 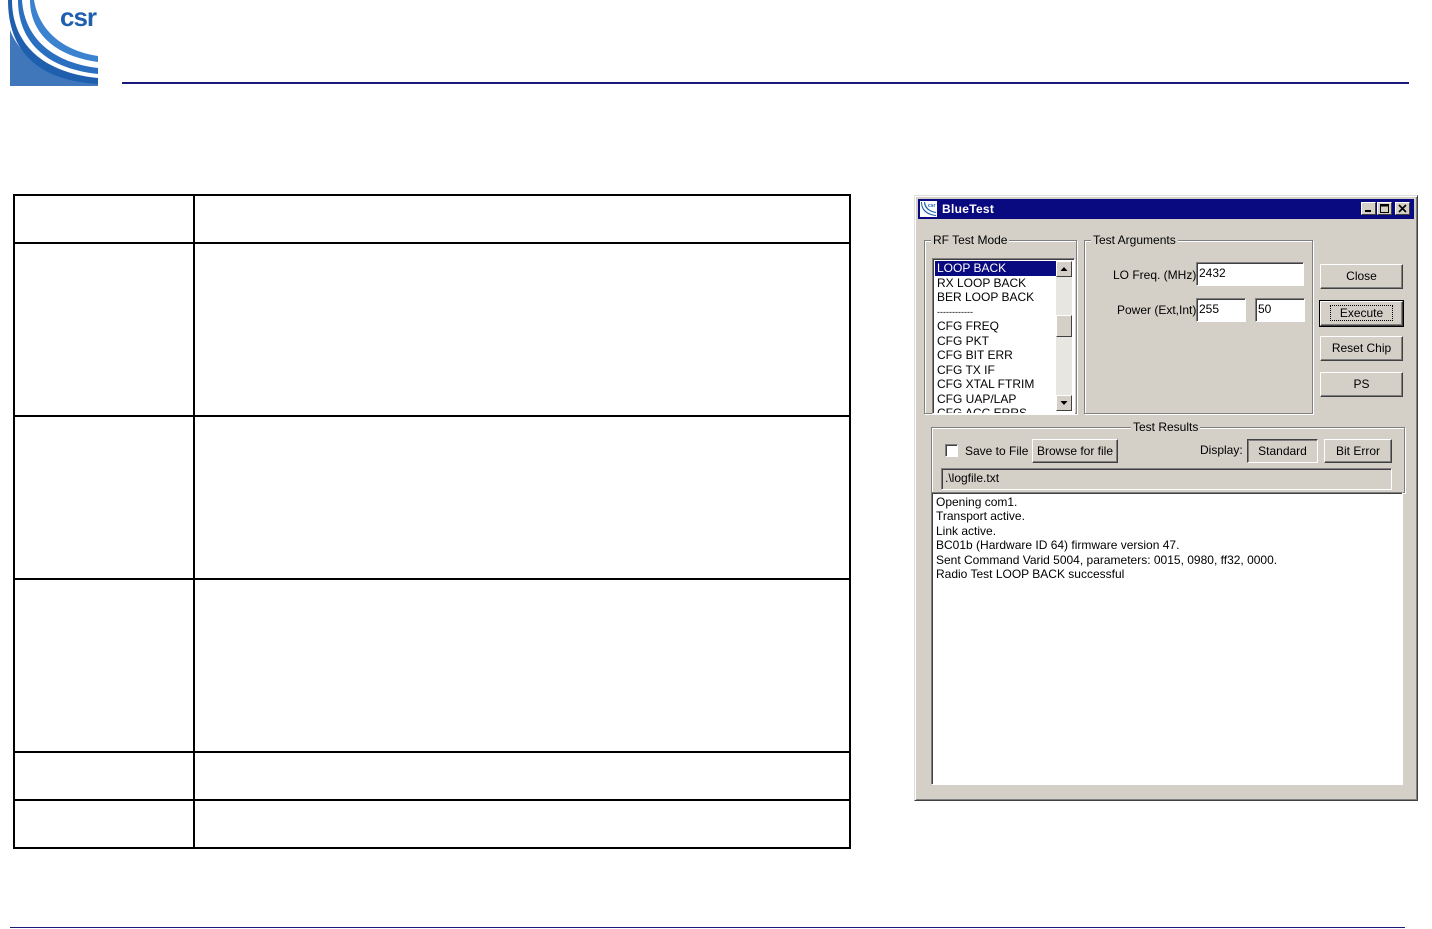 I want to click on scroll-down-button, so click(x=1064, y=403).